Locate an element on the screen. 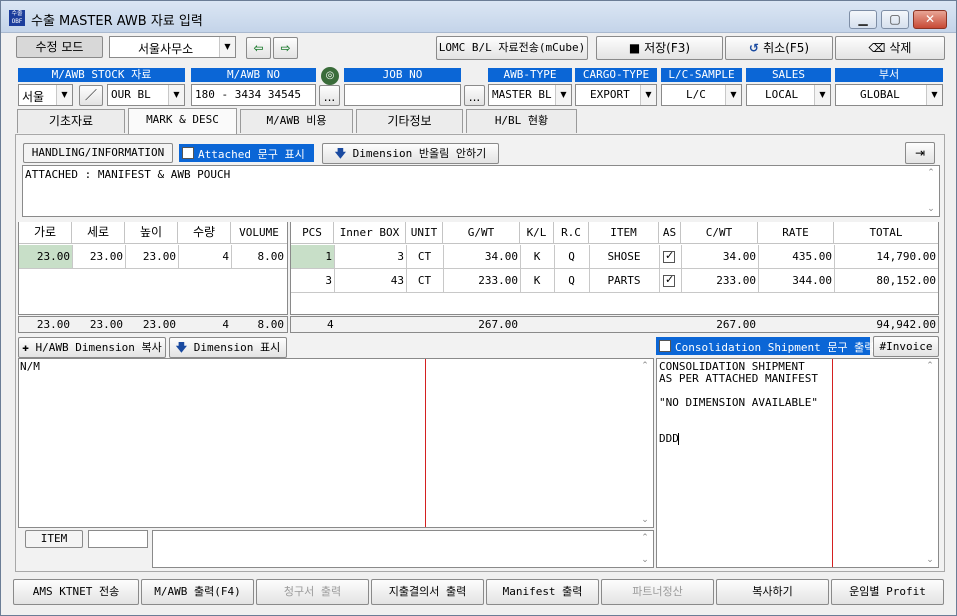 The width and height of the screenshot is (957, 616). handling-text-area: ATTACHED : MANIFEST & AWB POUCH ⌃ ⌄ is located at coordinates (481, 191).